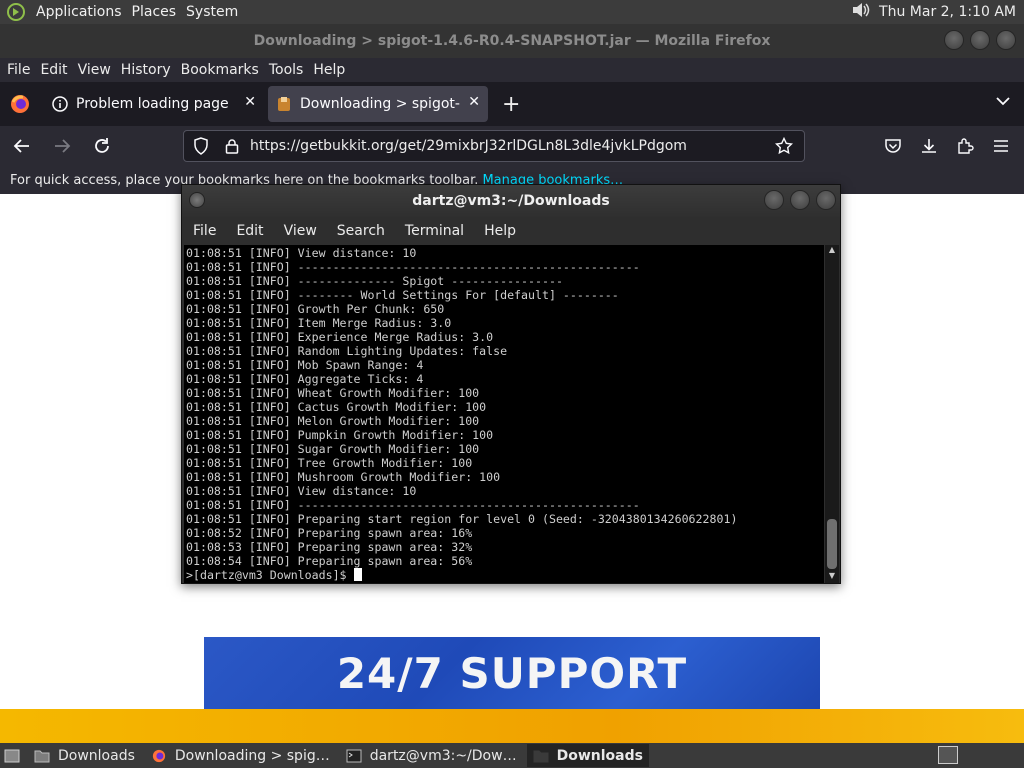 The image size is (1024, 768). Describe the element at coordinates (53, 70) in the screenshot. I see `menu-edit: Edit` at that location.